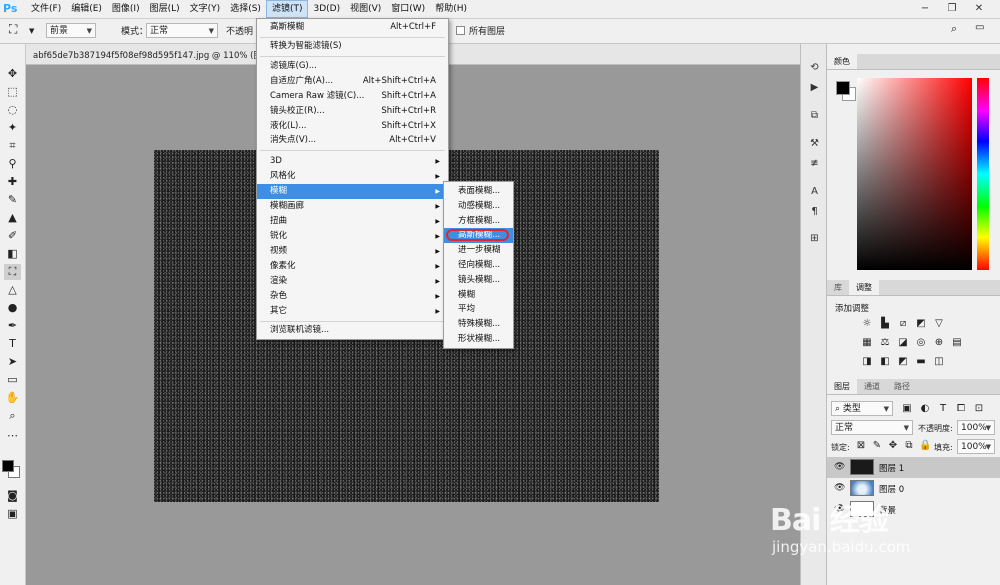 The height and width of the screenshot is (585, 1000). Describe the element at coordinates (126, 9) in the screenshot. I see `menu-image: 图像(I)` at that location.